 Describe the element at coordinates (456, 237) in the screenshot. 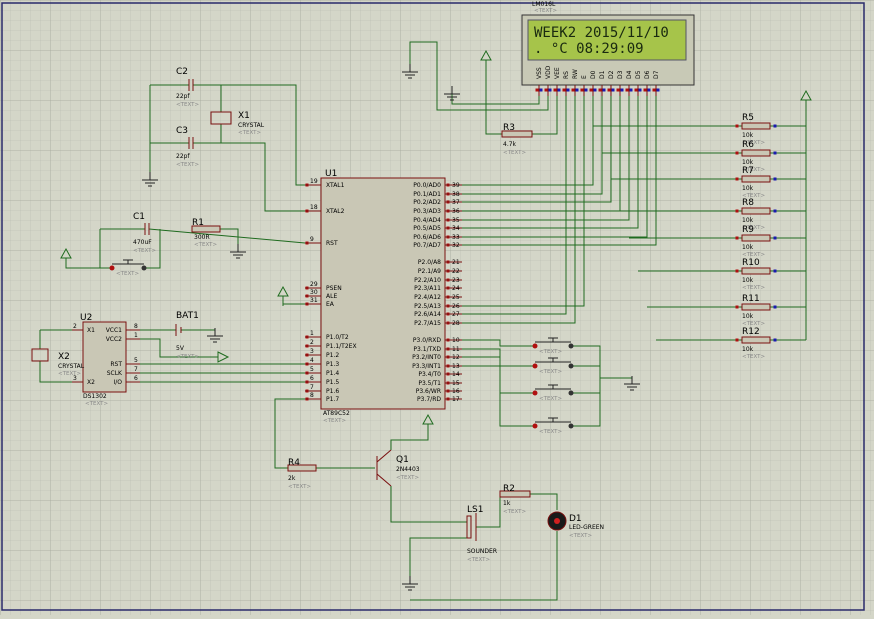

I see `mcu-pin-number: 33` at that location.